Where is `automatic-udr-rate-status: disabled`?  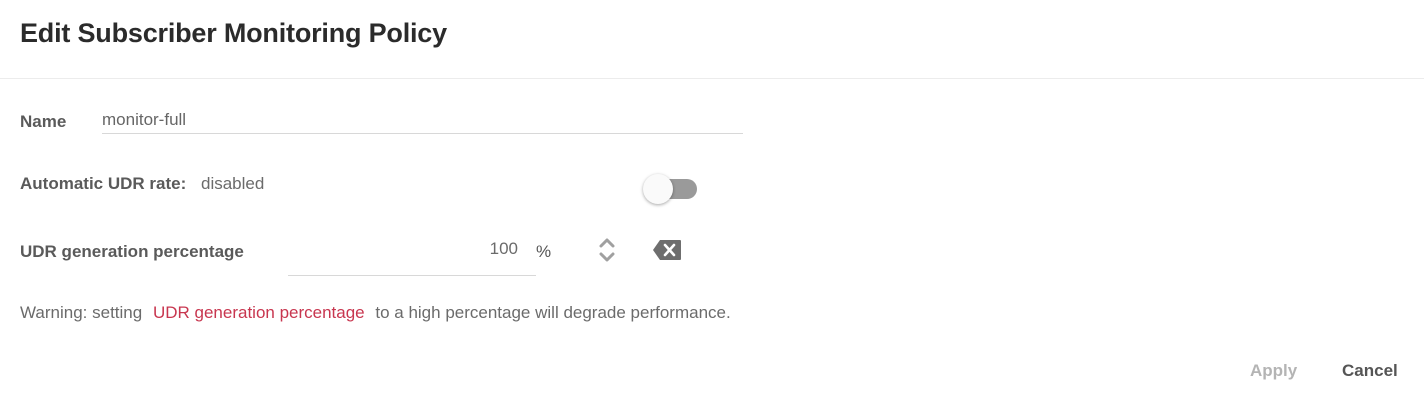
automatic-udr-rate-status: disabled is located at coordinates (233, 183).